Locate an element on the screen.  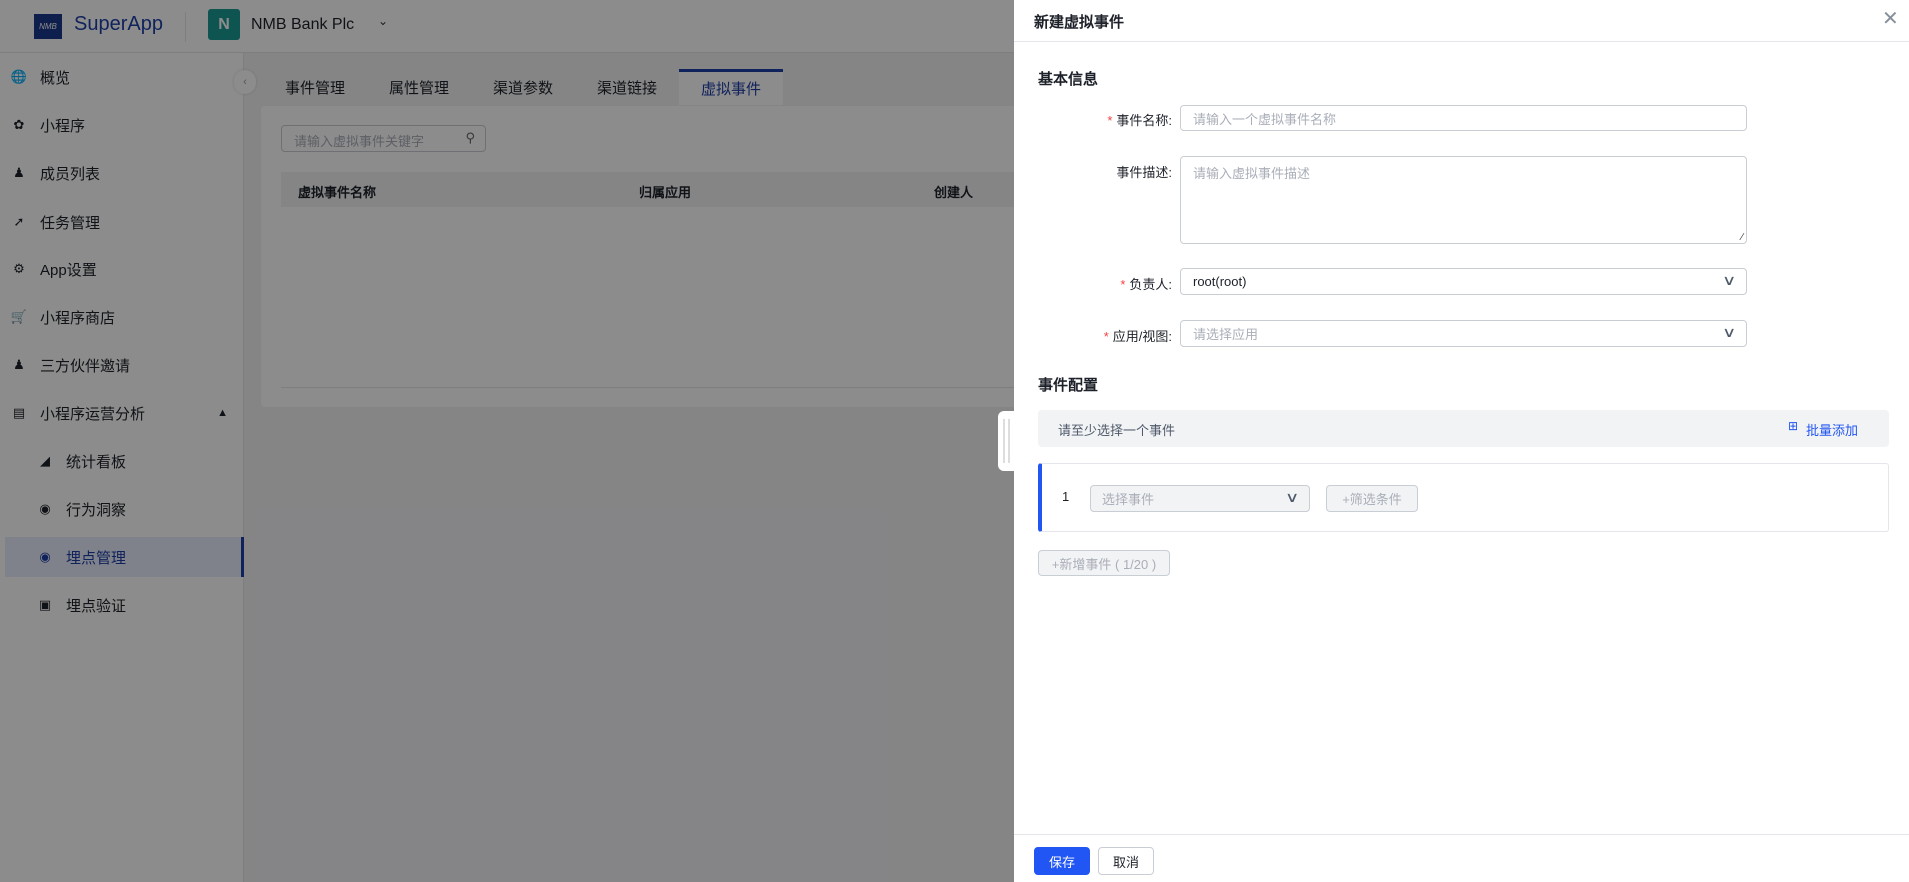
drawer-title: 新建虚拟事件 is located at coordinates (1079, 22).